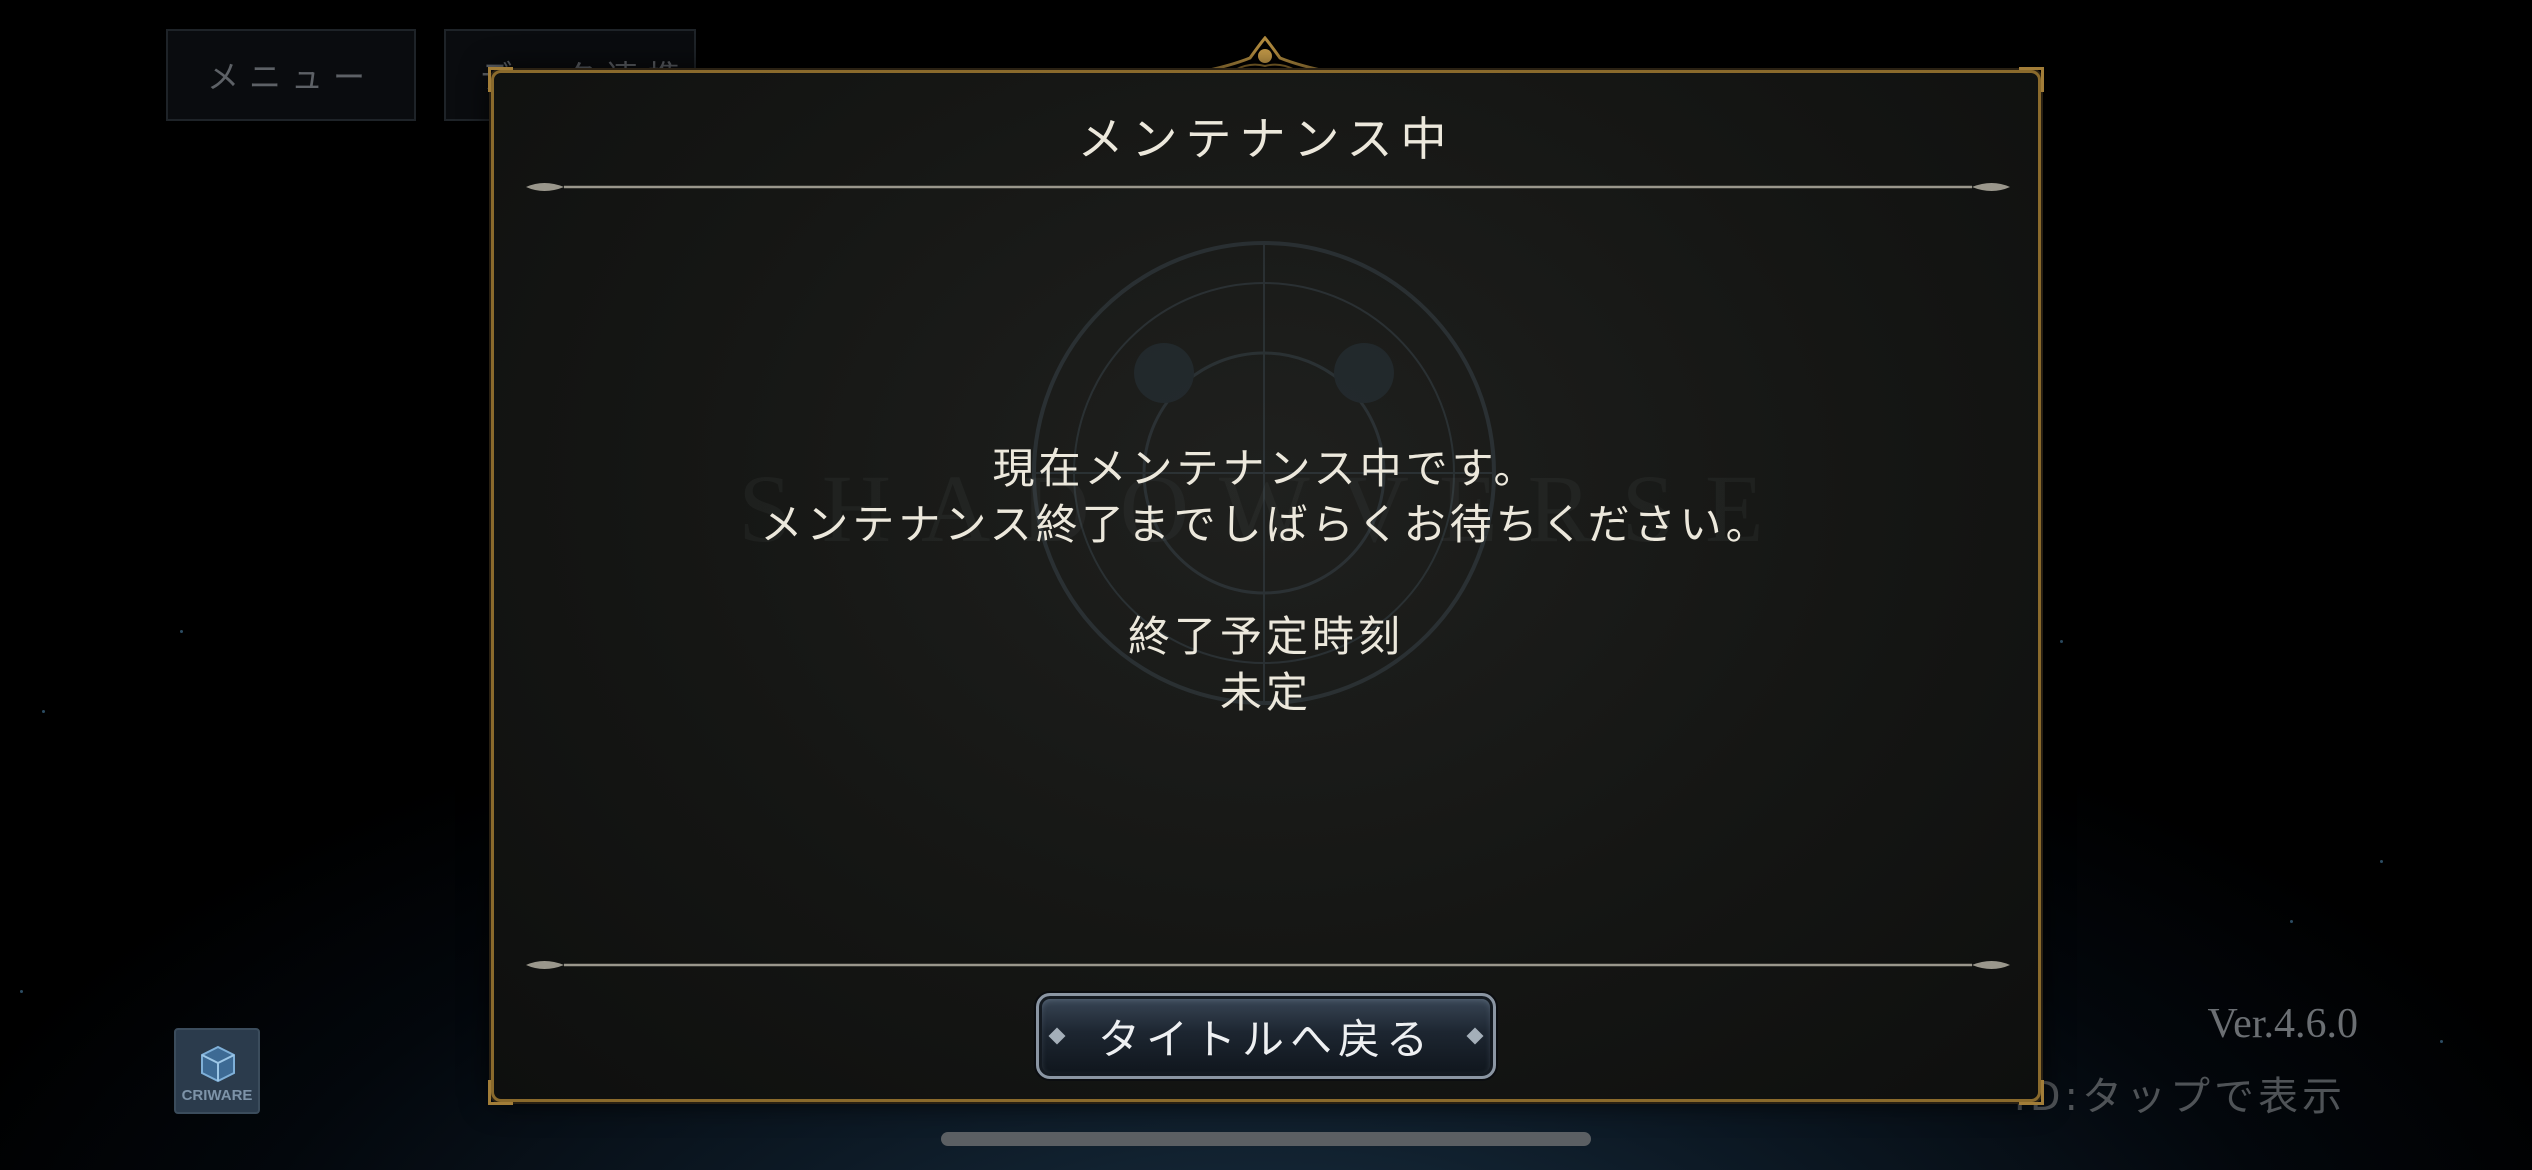 Image resolution: width=2532 pixels, height=1170 pixels. I want to click on menu-button: メニュー, so click(291, 75).